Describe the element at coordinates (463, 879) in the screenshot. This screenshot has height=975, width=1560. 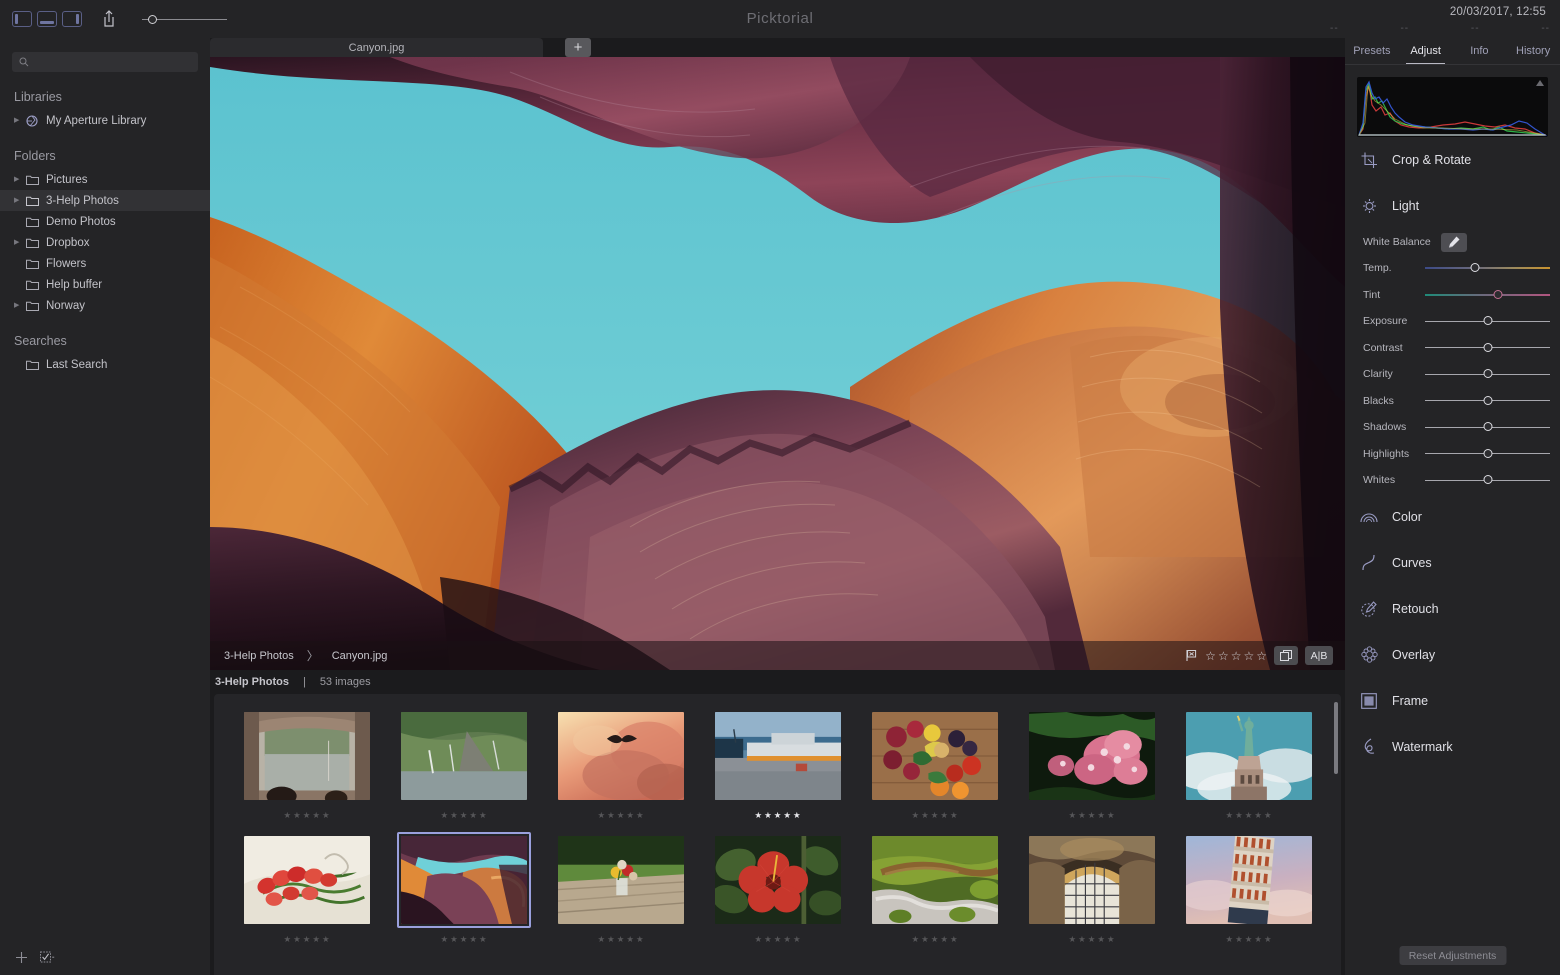
I see `thumbnail-frame-canyon` at that location.